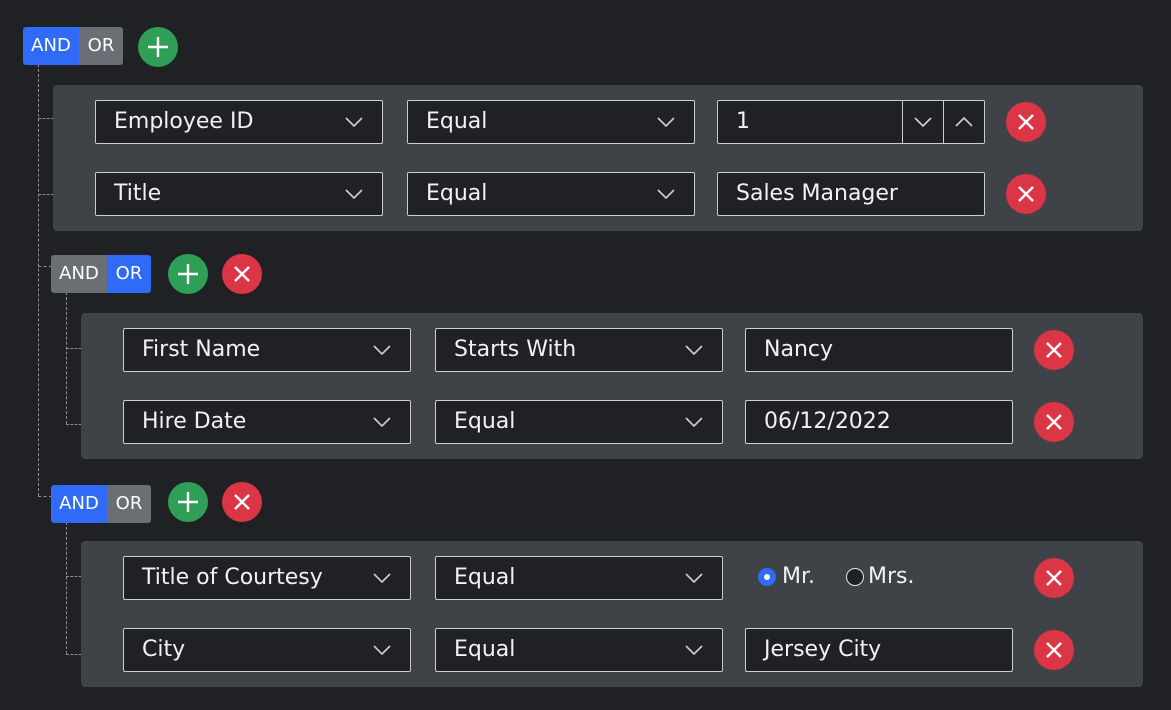 Image resolution: width=1171 pixels, height=710 pixels. I want to click on root-and-button: AND, so click(51, 46).